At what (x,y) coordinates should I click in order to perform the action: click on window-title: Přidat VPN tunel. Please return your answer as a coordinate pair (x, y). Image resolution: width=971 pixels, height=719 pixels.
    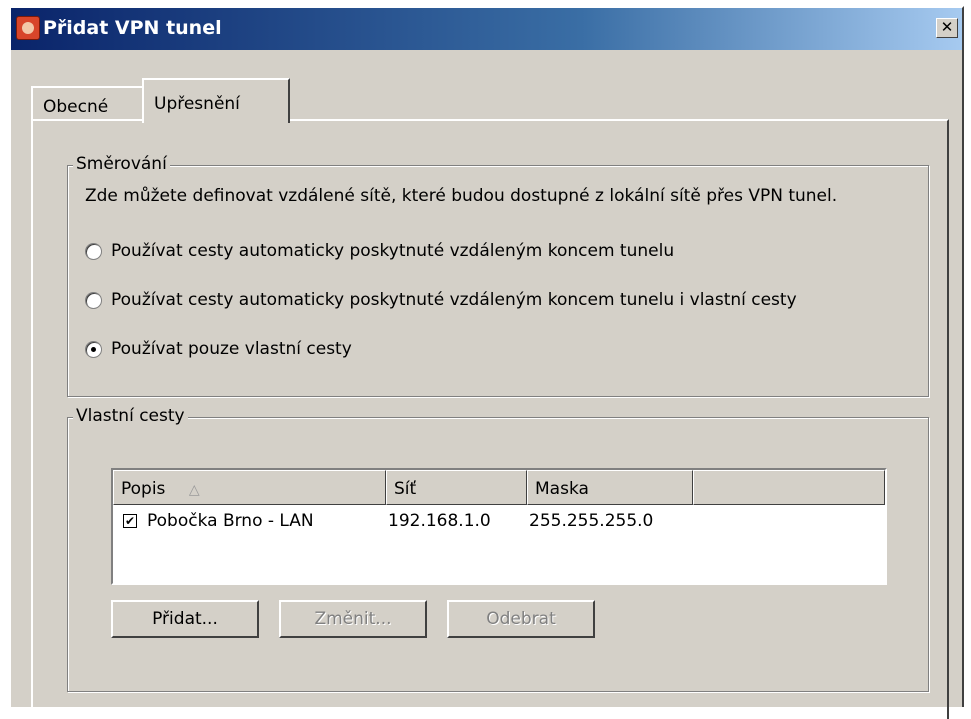
    Looking at the image, I should click on (132, 28).